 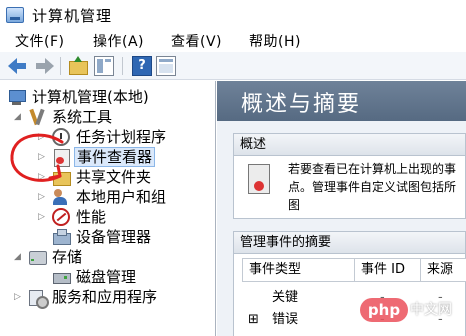 I want to click on title-bar: 计算机管理, so click(x=233, y=15).